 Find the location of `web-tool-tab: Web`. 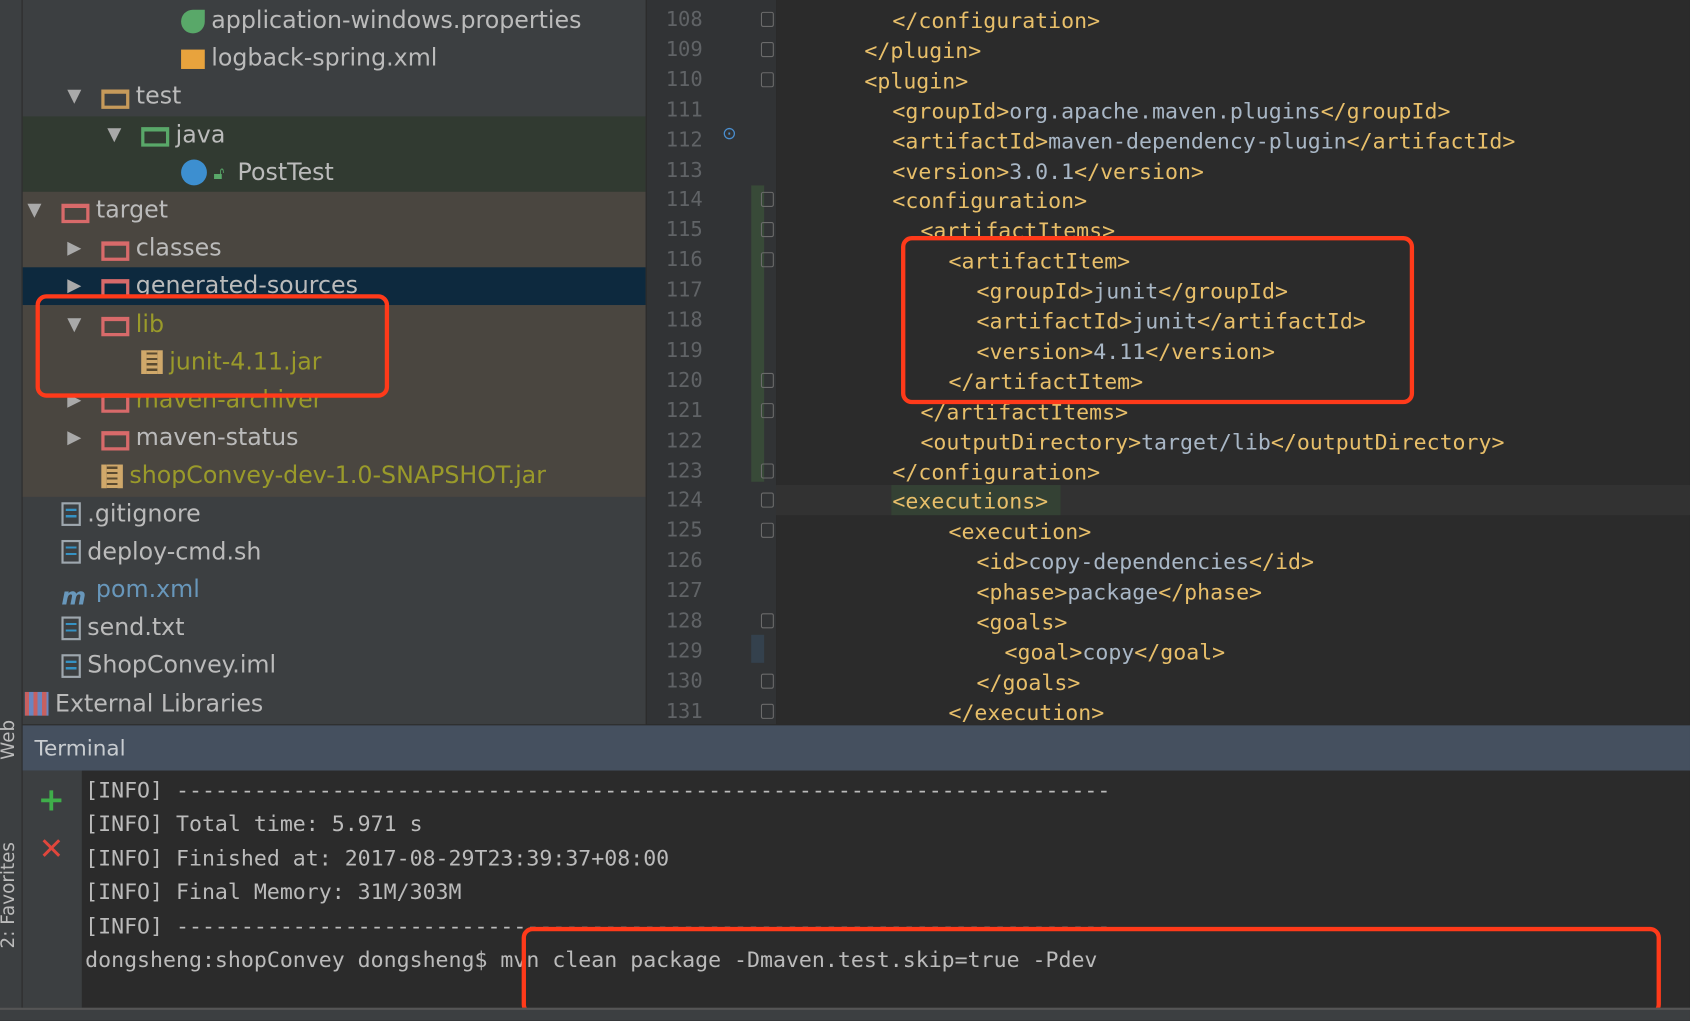

web-tool-tab: Web is located at coordinates (9, 740).